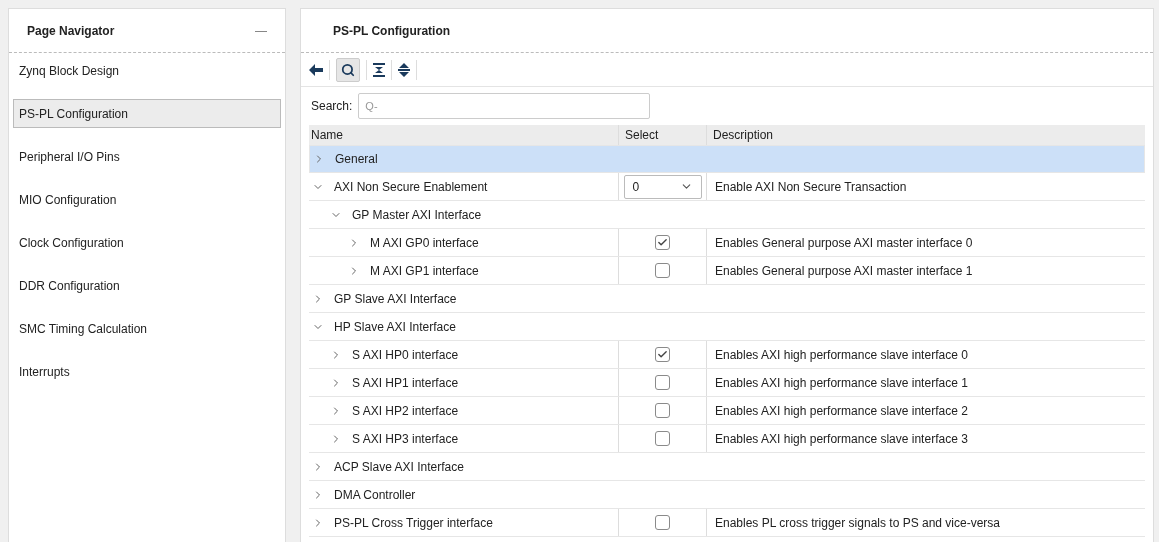  What do you see at coordinates (356, 159) in the screenshot?
I see `row-name: General` at bounding box center [356, 159].